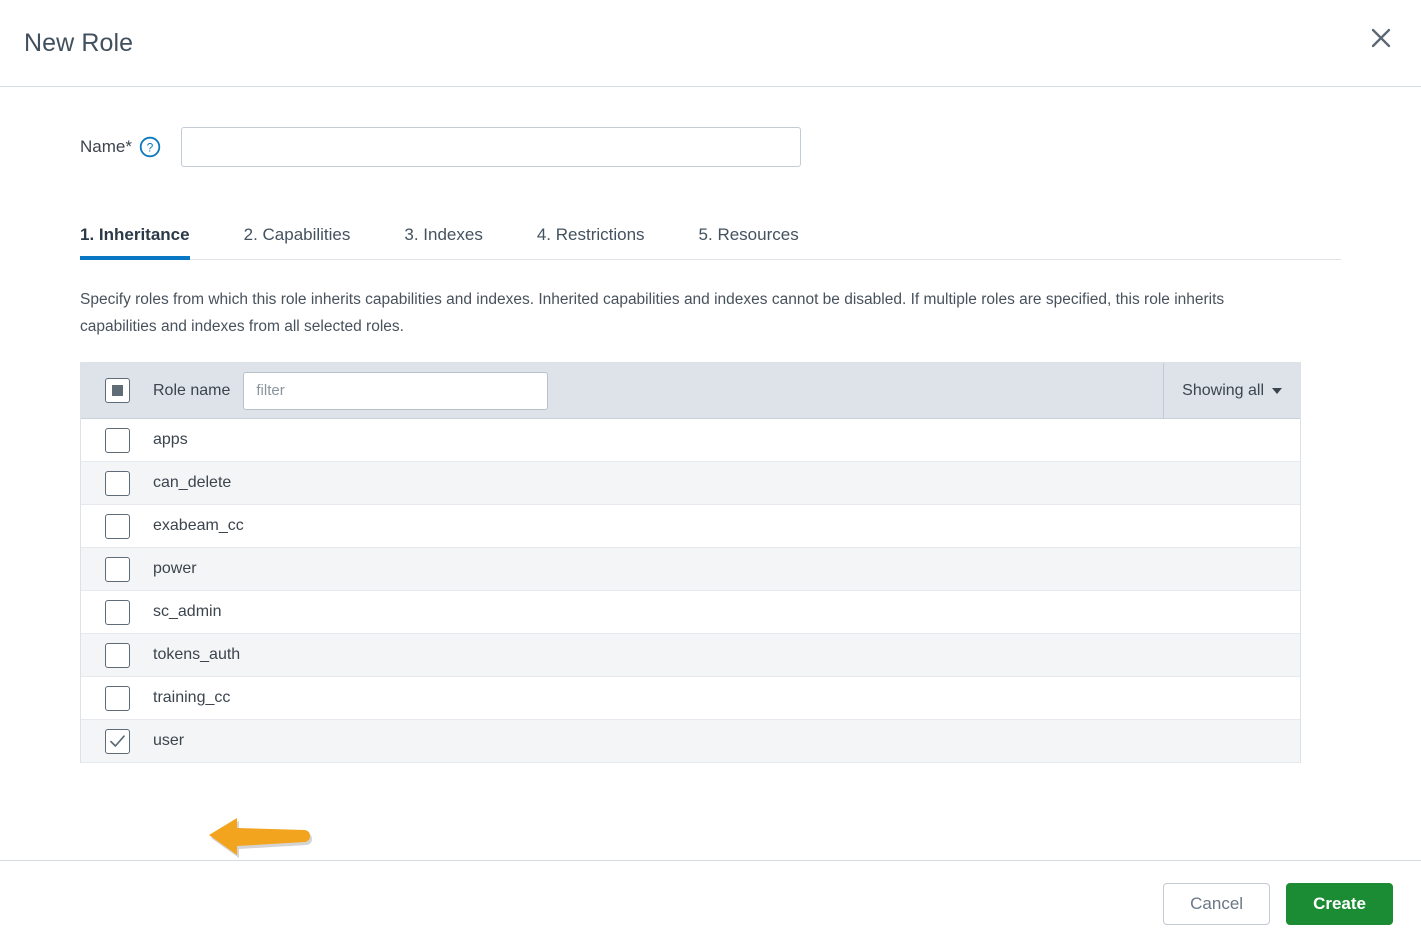 This screenshot has height=947, width=1421. Describe the element at coordinates (443, 242) in the screenshot. I see `tab-indexes: 3. Indexes` at that location.